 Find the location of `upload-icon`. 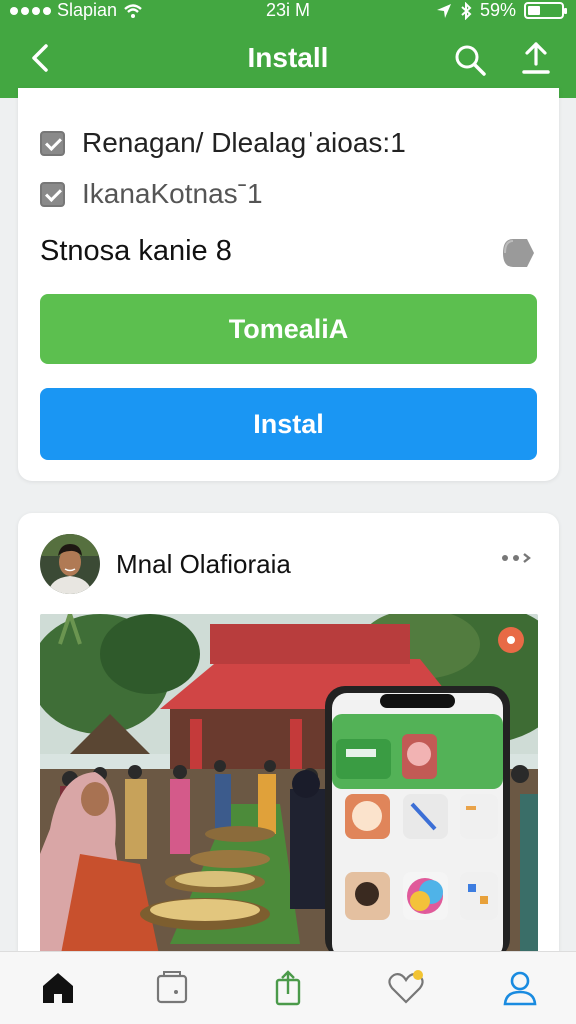

upload-icon is located at coordinates (536, 59).